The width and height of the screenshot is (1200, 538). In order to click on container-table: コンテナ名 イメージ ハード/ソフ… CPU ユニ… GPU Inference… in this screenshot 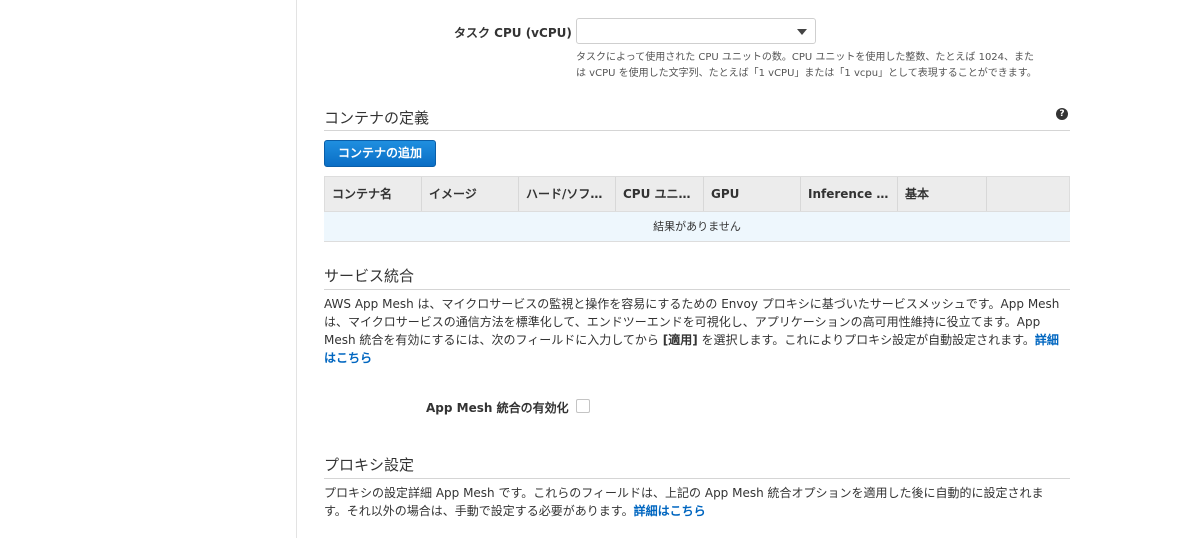, I will do `click(697, 209)`.